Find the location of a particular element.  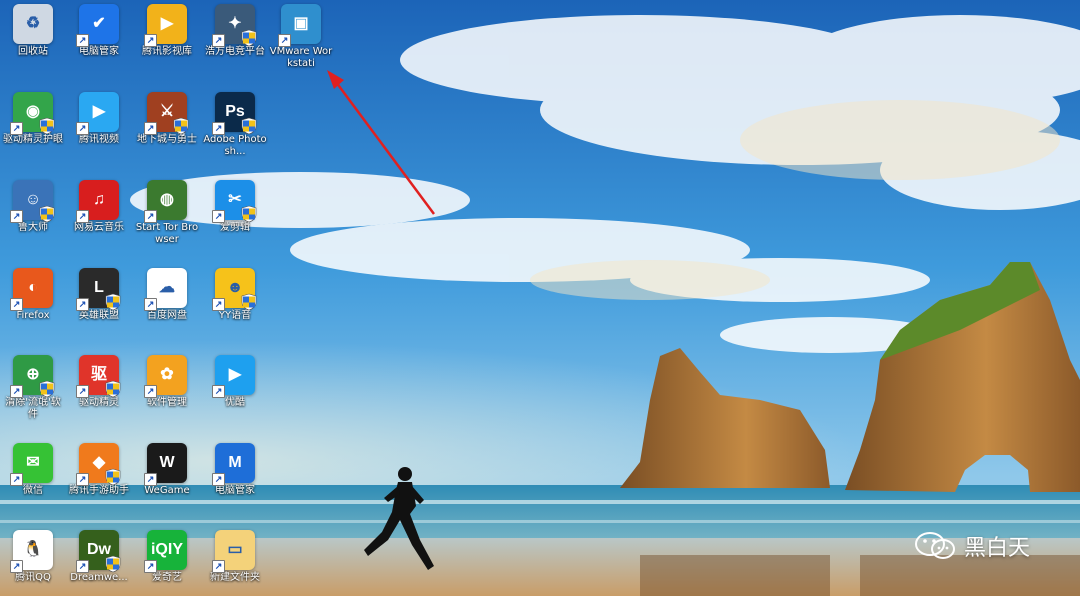

desktop-icon-cleanup: ⊕ ↗ 清除'流氓'软件 is located at coordinates (33, 388).